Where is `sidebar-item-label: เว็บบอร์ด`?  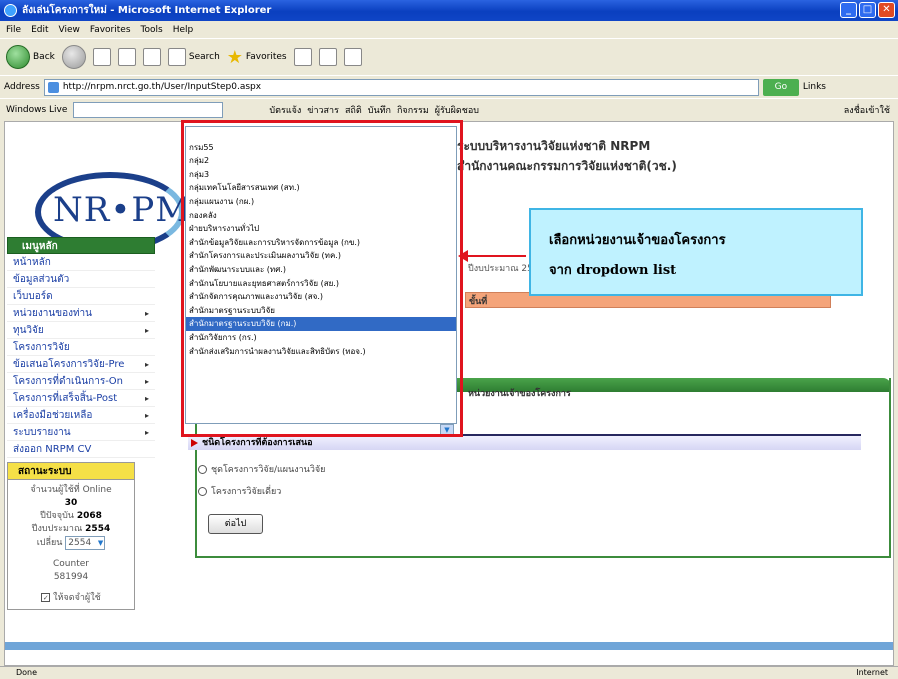
sidebar-item-label: เว็บบอร์ด is located at coordinates (33, 296).